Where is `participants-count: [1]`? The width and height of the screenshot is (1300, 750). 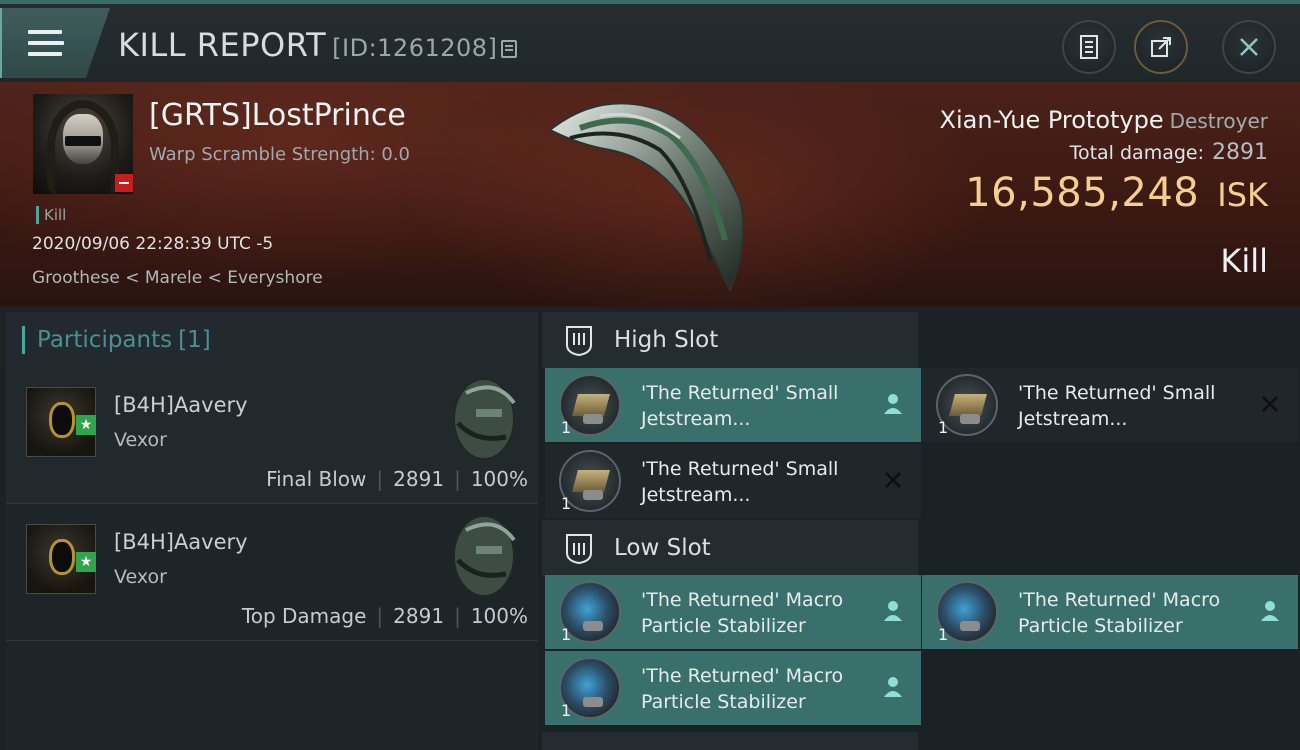 participants-count: [1] is located at coordinates (194, 339).